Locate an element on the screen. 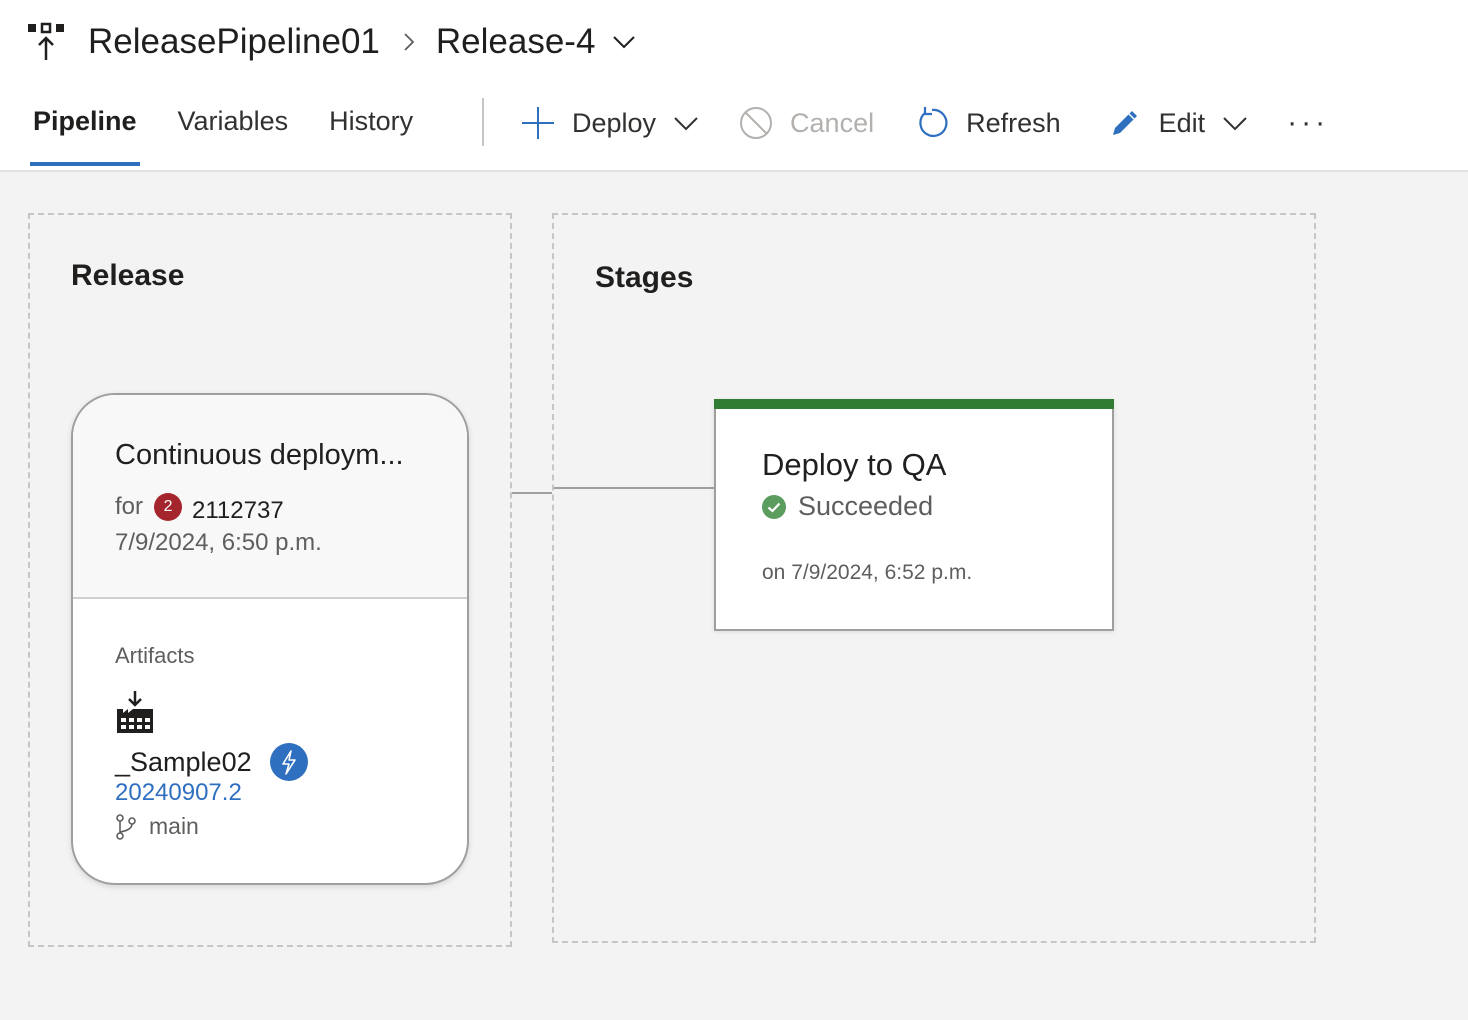 The height and width of the screenshot is (1020, 1468). stage-date: on 7/9/2024, 6:52 p.m. is located at coordinates (867, 572).